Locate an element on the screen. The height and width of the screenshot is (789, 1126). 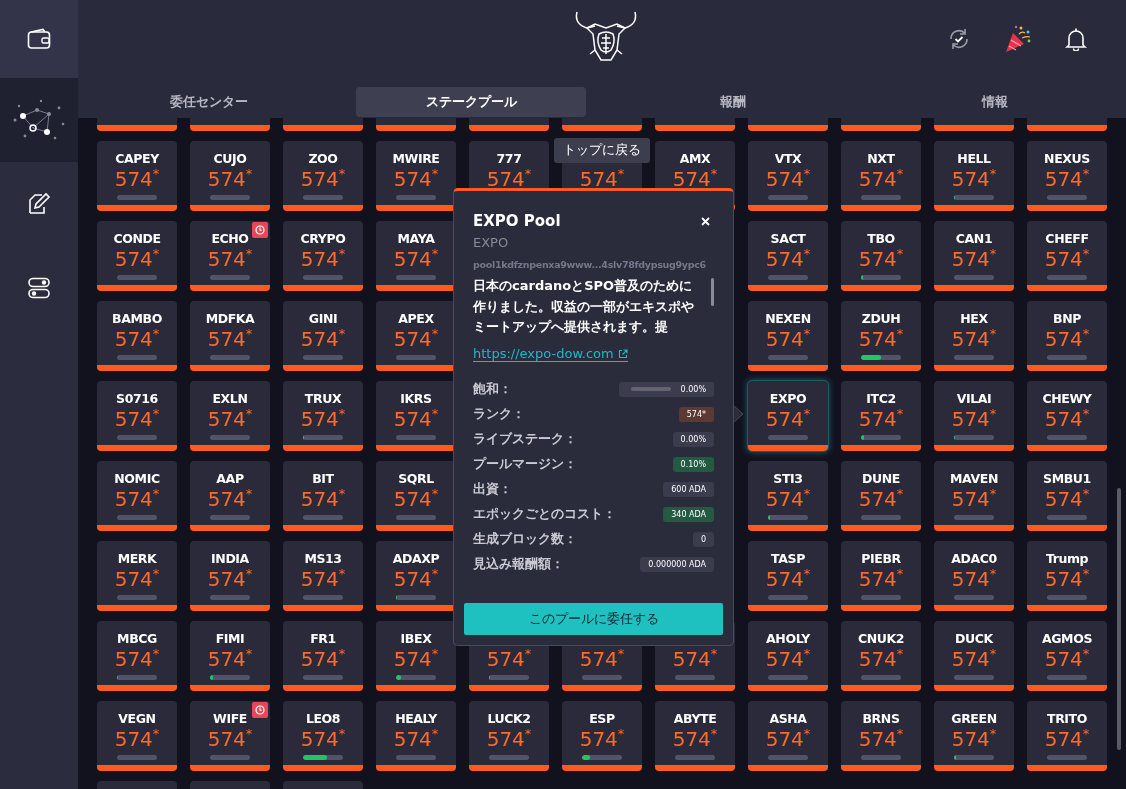
pool-card: CNUK2 574$^{*}$ is located at coordinates (881, 656).